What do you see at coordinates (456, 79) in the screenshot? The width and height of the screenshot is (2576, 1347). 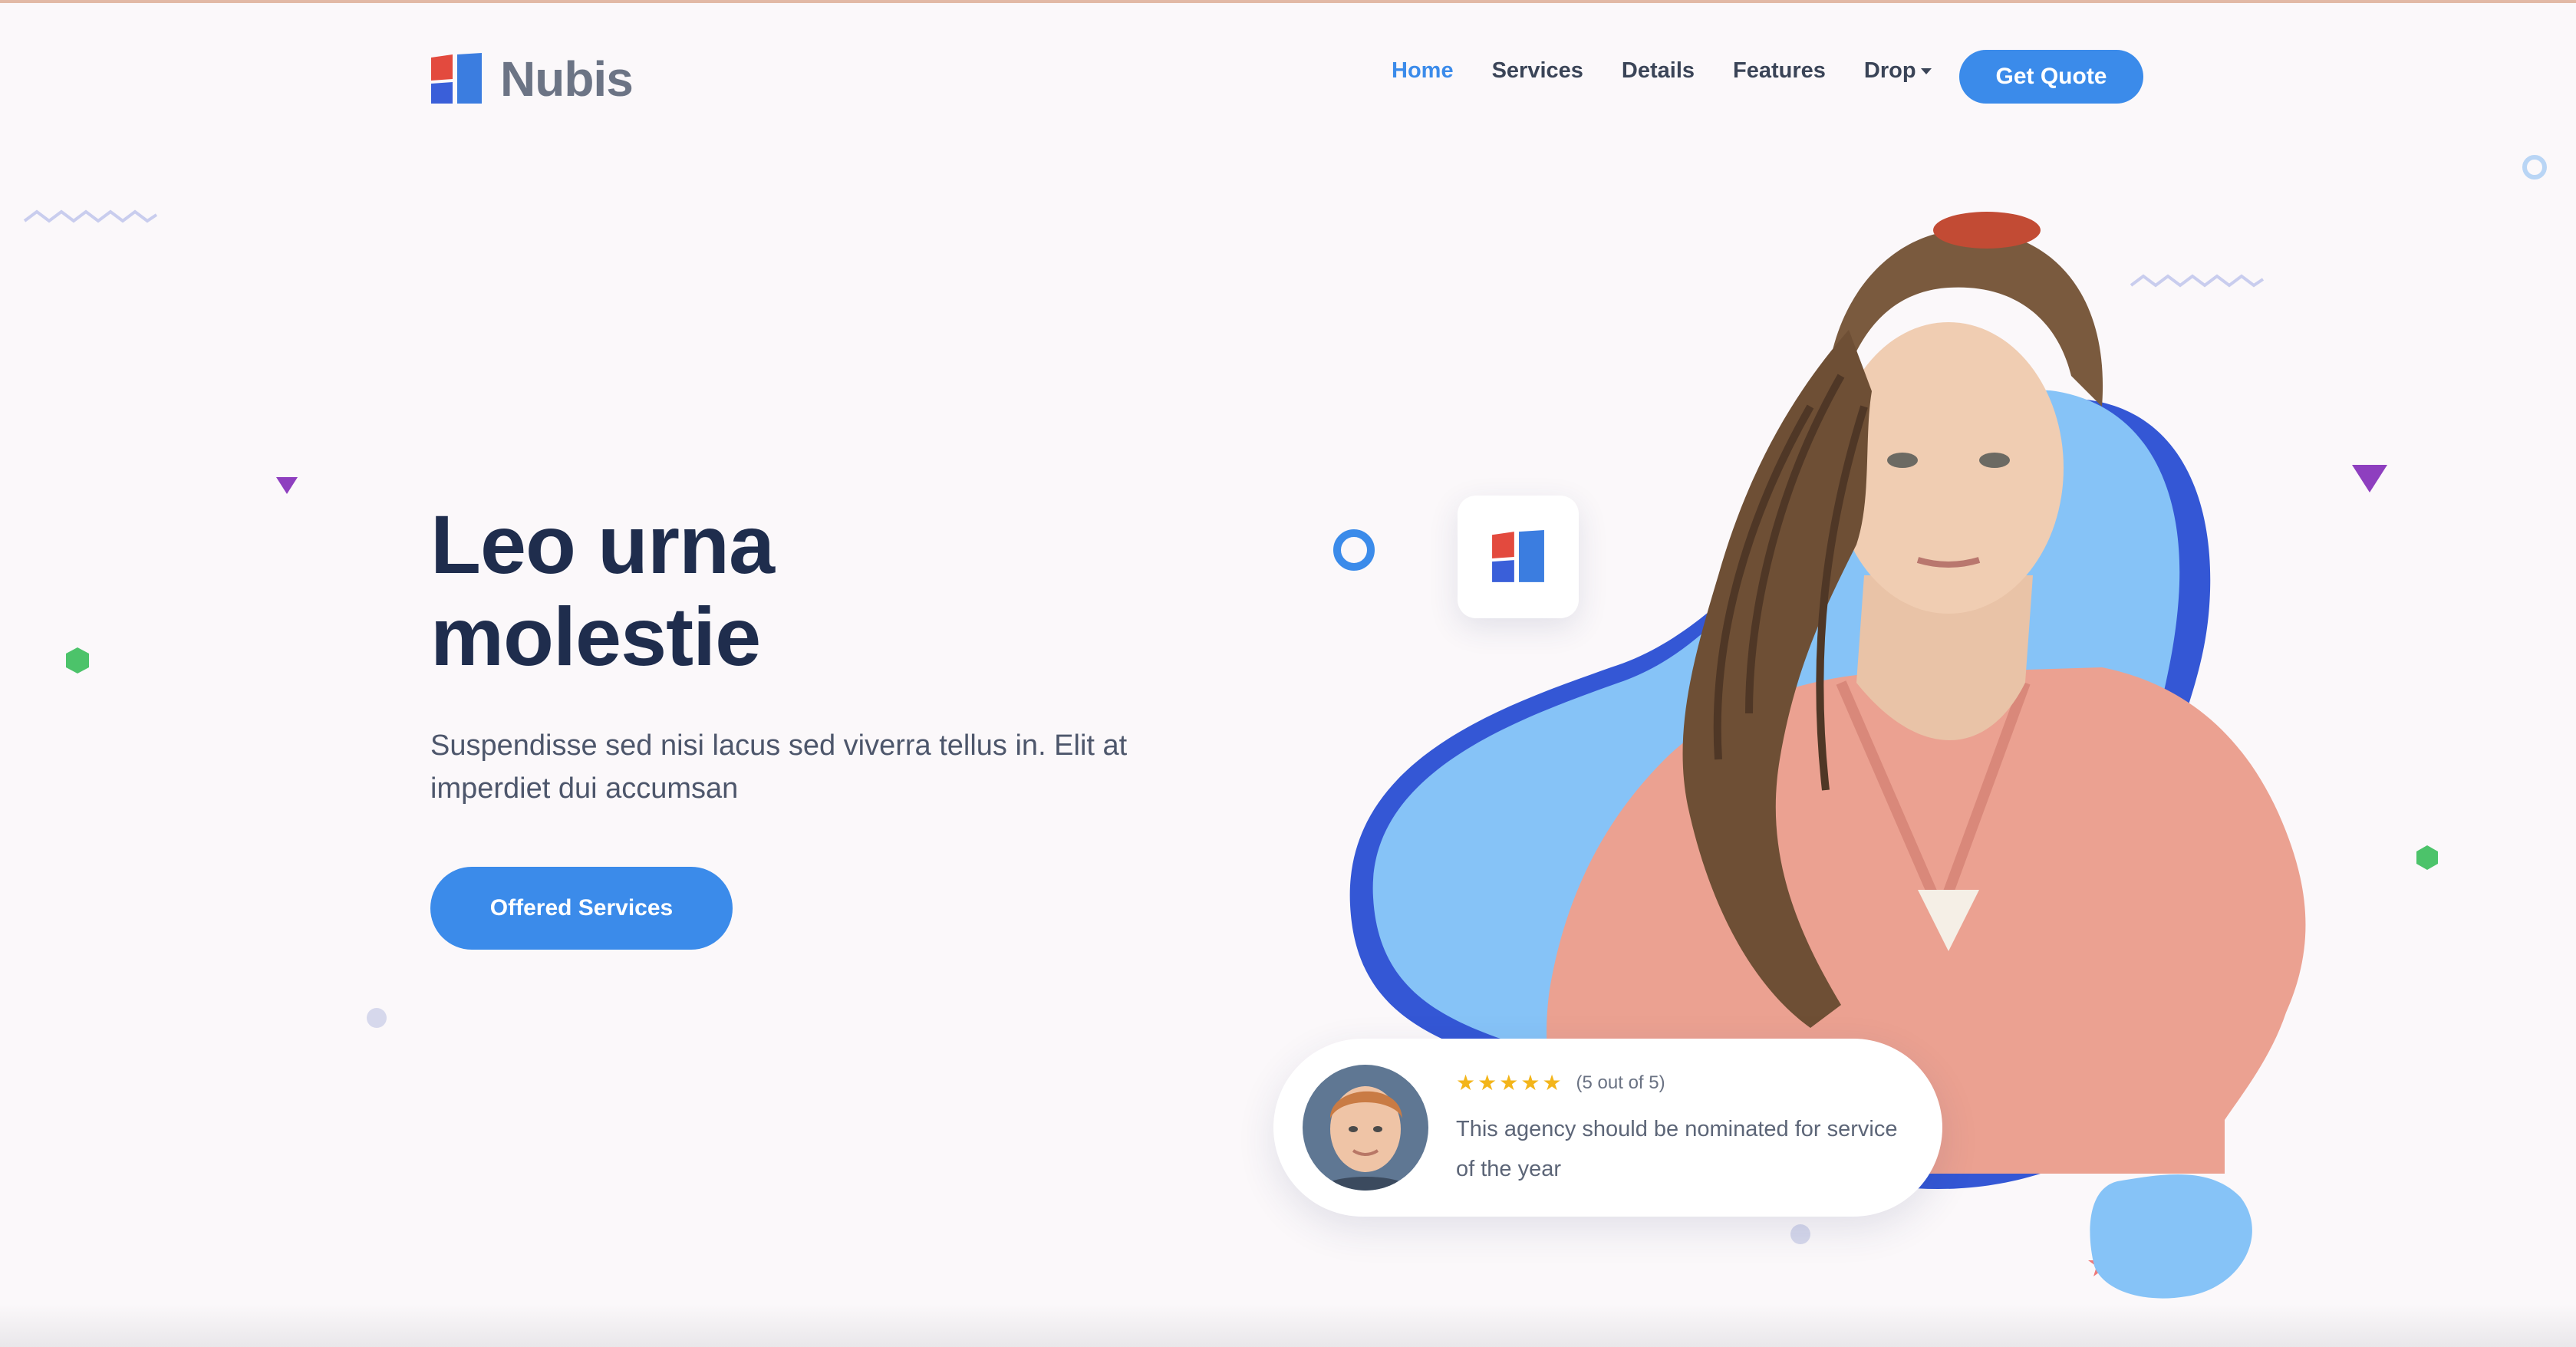 I see `logo-mark-icon` at bounding box center [456, 79].